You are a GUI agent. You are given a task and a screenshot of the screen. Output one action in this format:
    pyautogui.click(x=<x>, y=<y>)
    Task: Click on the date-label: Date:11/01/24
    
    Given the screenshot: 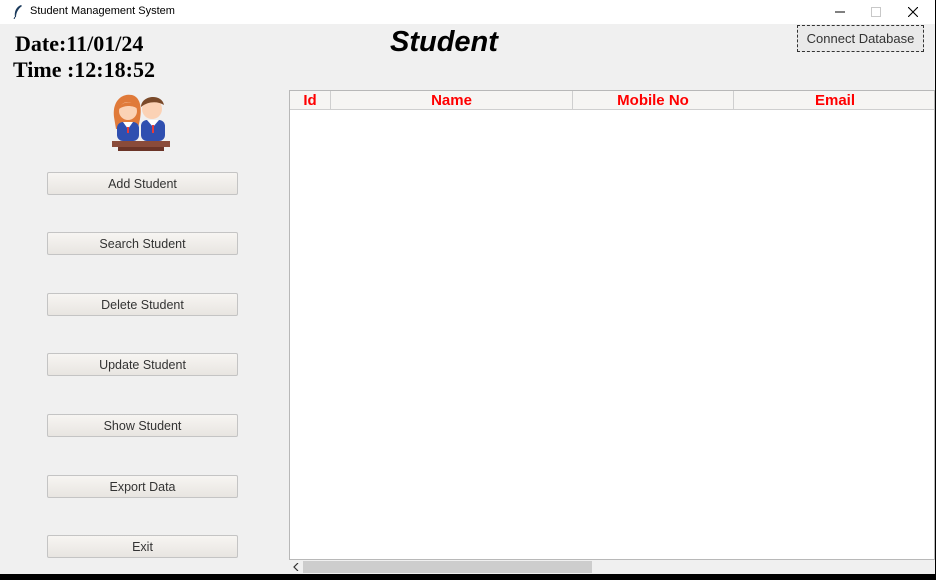 What is the action you would take?
    pyautogui.click(x=79, y=43)
    